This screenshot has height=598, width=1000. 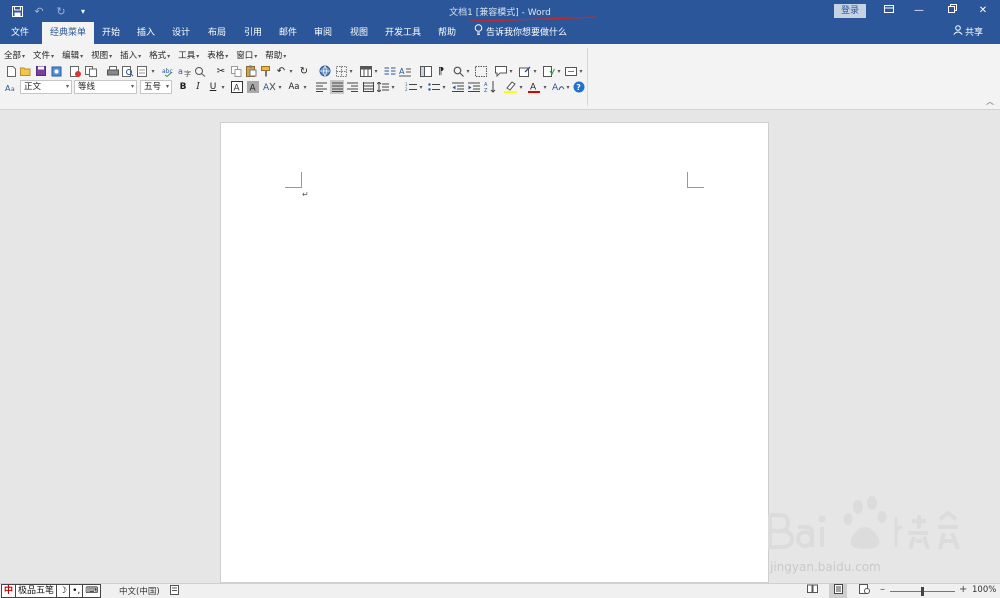 I want to click on menu-all: 全部▾, so click(x=18, y=55).